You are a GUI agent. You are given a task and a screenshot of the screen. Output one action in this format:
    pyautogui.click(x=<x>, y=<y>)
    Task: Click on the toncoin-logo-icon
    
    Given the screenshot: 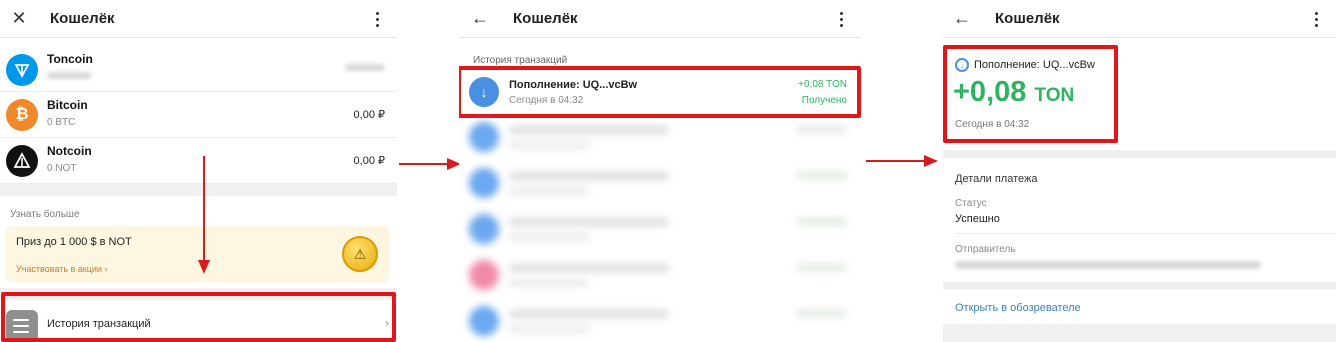 What is the action you would take?
    pyautogui.click(x=22, y=70)
    